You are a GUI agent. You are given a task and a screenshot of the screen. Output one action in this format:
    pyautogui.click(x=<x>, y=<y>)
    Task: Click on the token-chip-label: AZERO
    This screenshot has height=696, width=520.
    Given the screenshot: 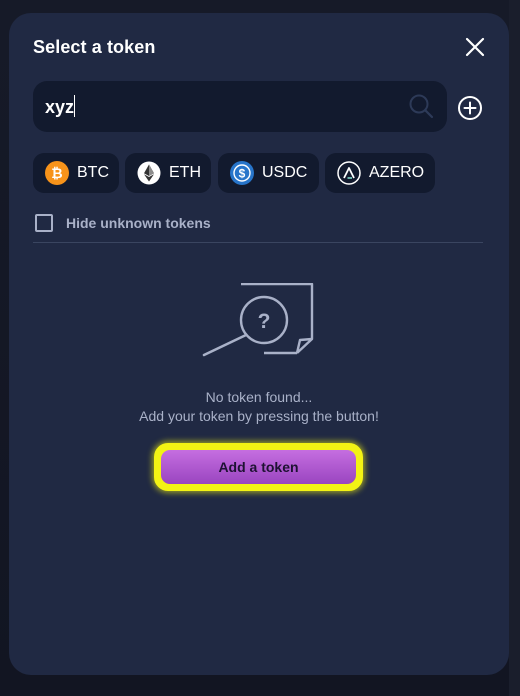 What is the action you would take?
    pyautogui.click(x=397, y=172)
    